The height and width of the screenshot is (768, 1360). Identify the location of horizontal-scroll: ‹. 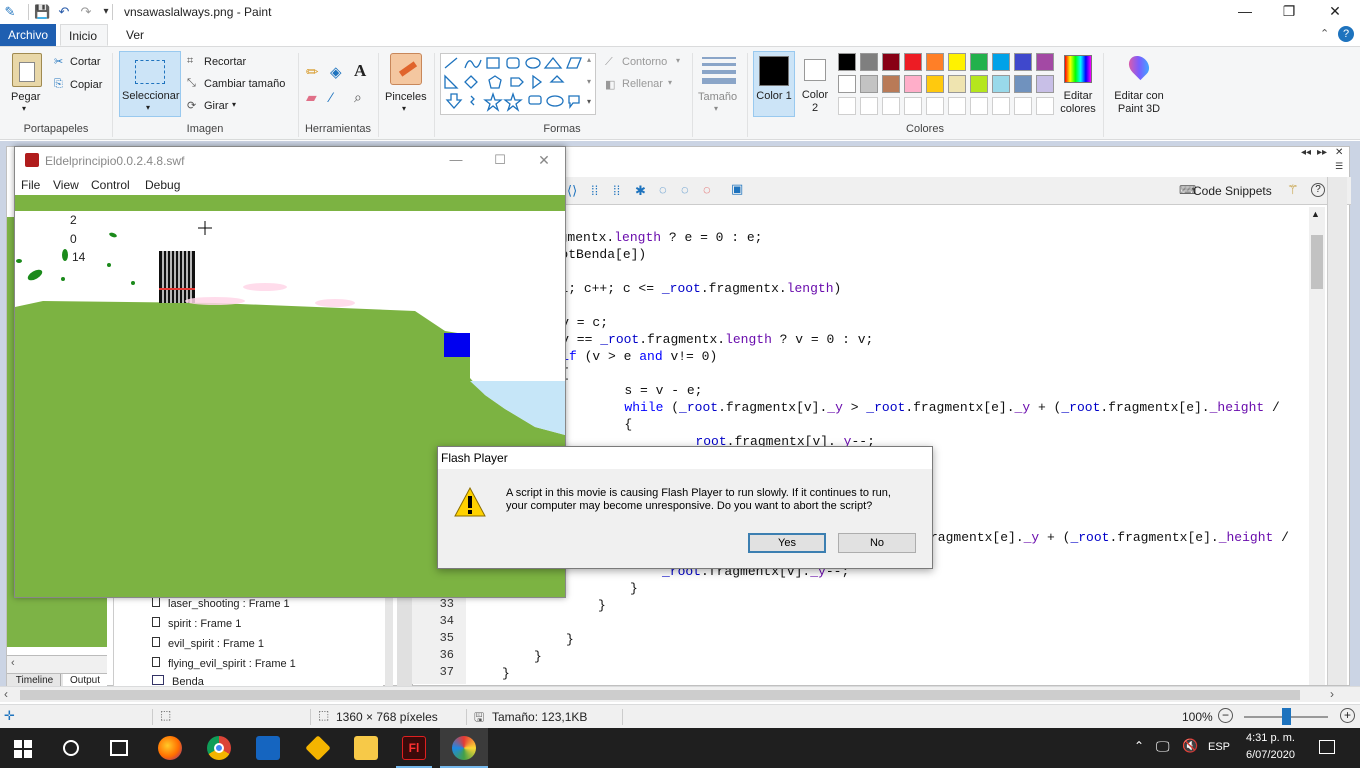
(57, 664).